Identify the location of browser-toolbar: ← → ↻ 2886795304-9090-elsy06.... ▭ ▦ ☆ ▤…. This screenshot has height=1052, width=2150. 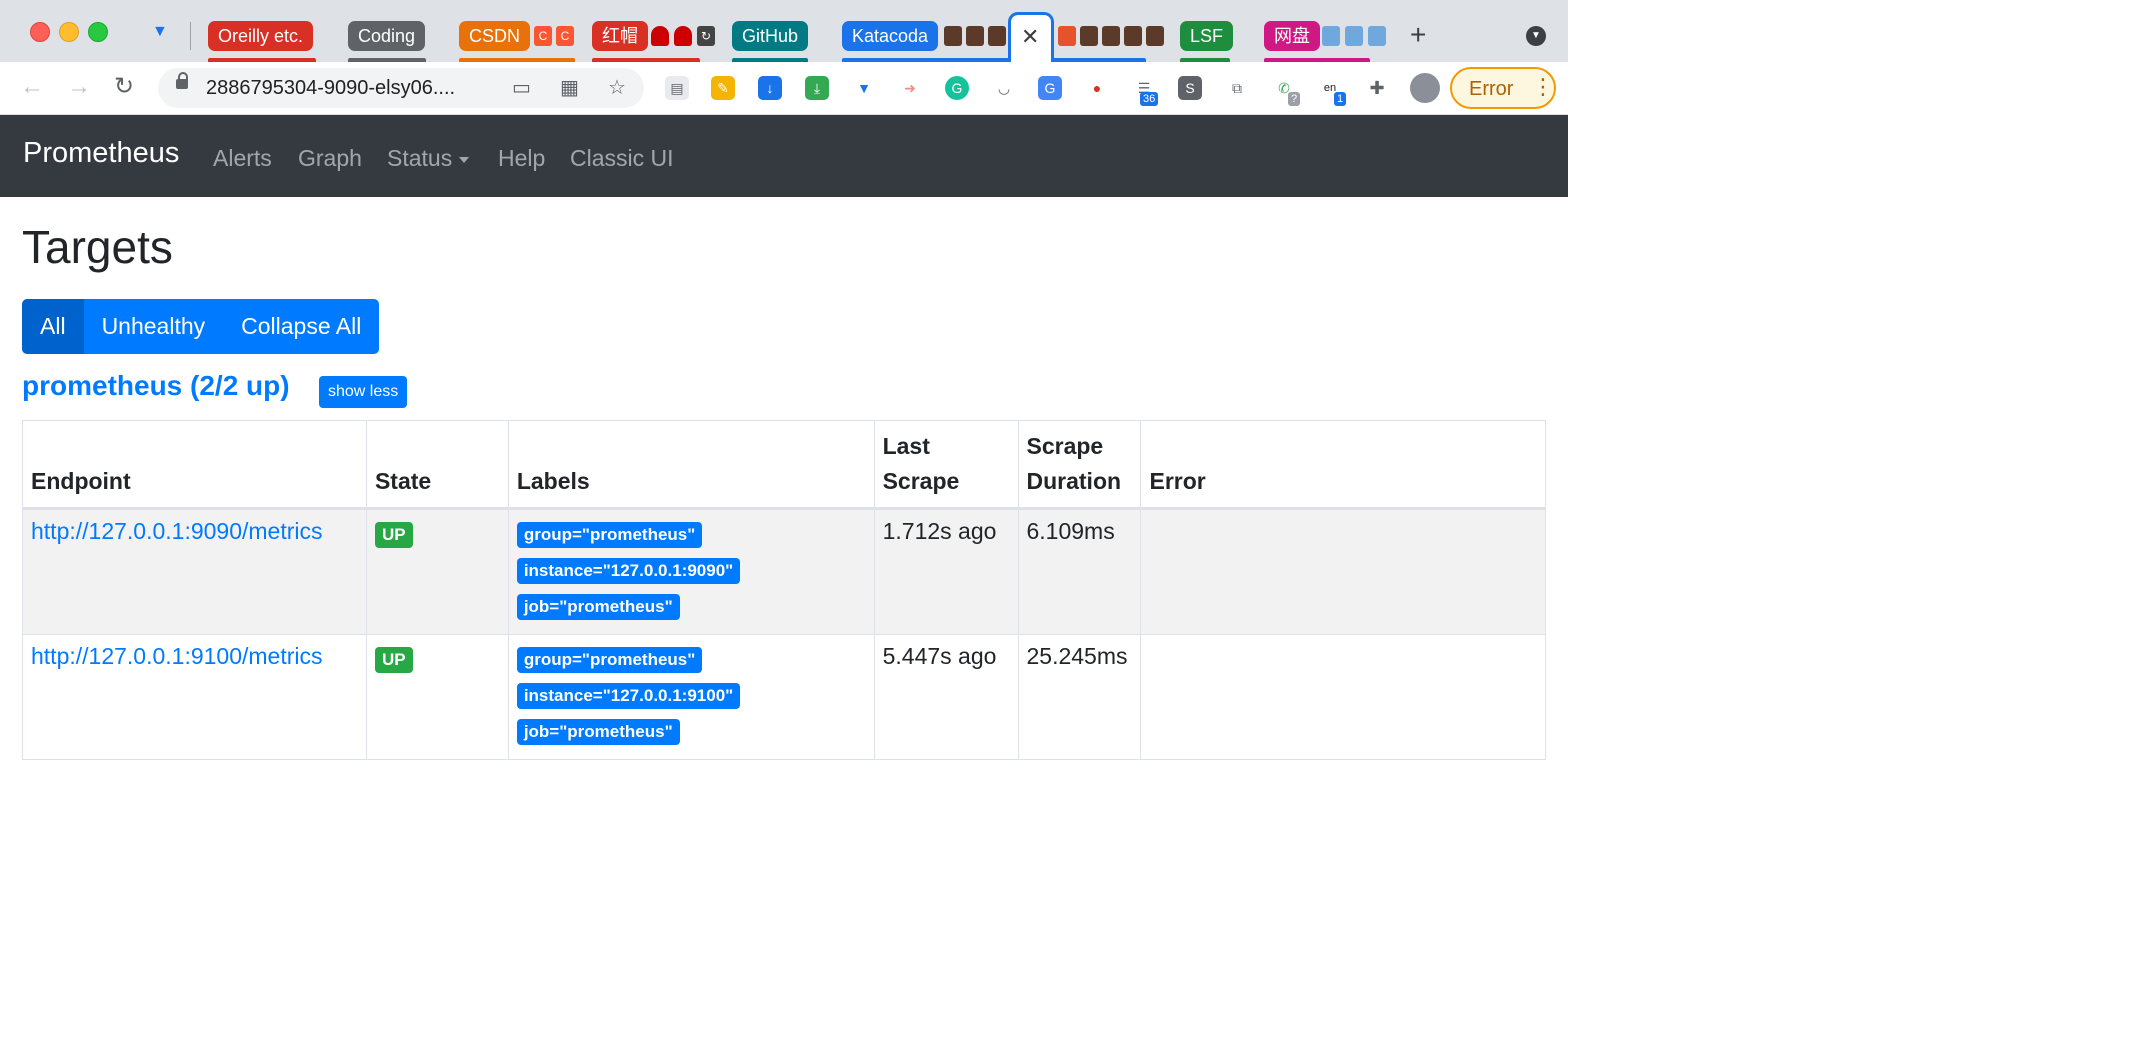
(784, 88).